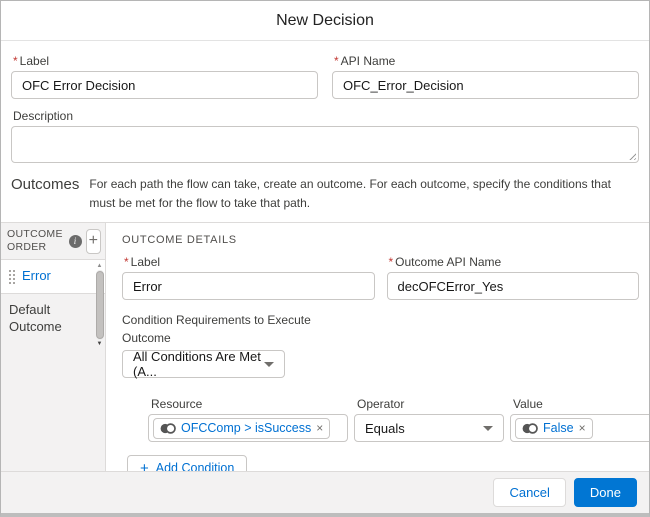  What do you see at coordinates (36, 276) in the screenshot?
I see `outcome-item-label: Error` at bounding box center [36, 276].